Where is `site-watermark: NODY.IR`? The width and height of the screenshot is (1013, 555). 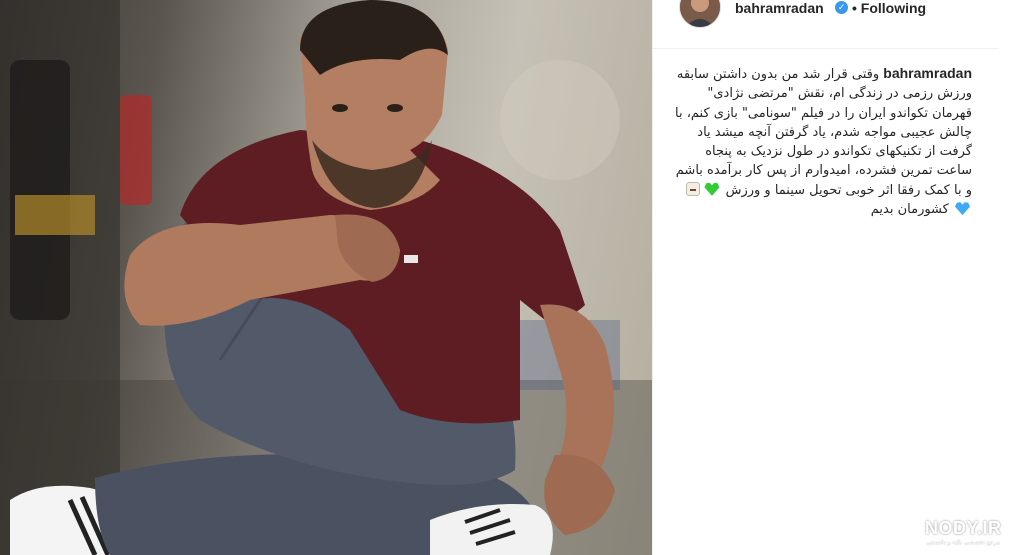
site-watermark: NODY.IR is located at coordinates (963, 528).